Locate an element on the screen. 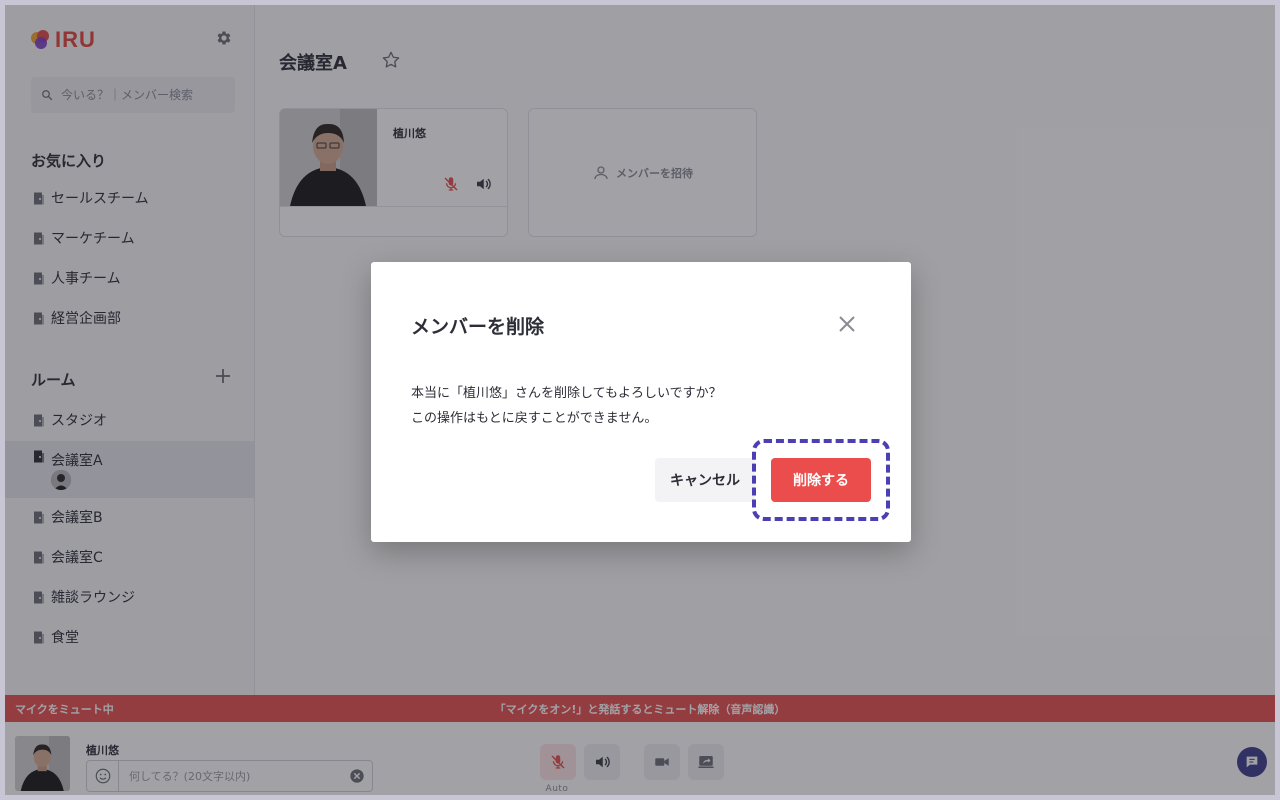 The height and width of the screenshot is (800, 1280). delete-button: 削除する is located at coordinates (821, 480).